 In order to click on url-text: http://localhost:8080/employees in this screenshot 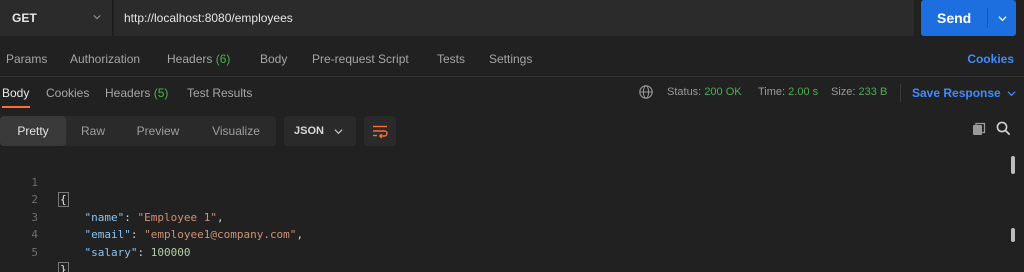, I will do `click(208, 18)`.